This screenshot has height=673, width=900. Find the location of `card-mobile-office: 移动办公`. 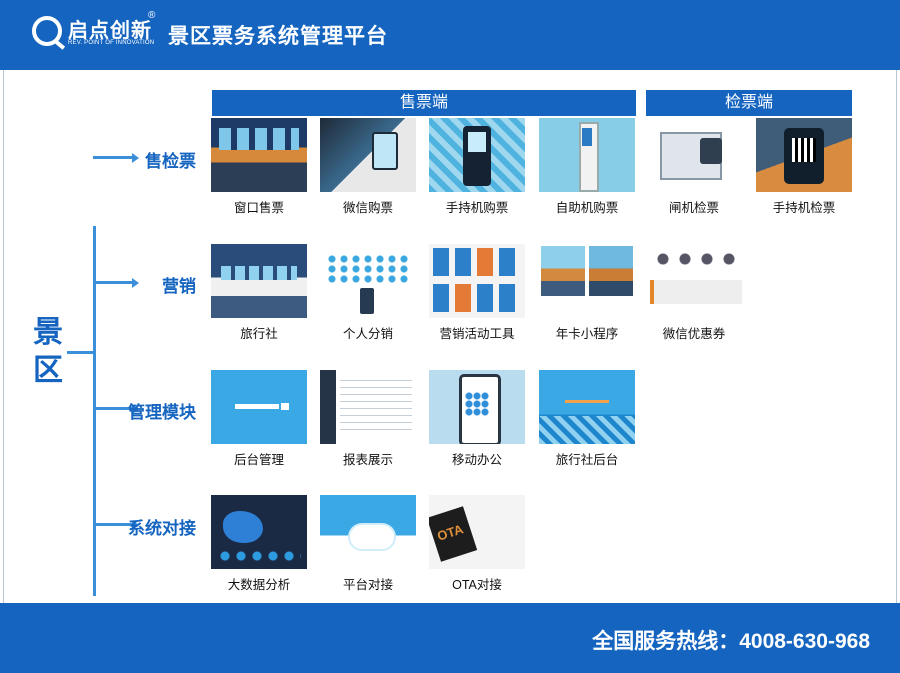

card-mobile-office: 移动办公 is located at coordinates (477, 419).